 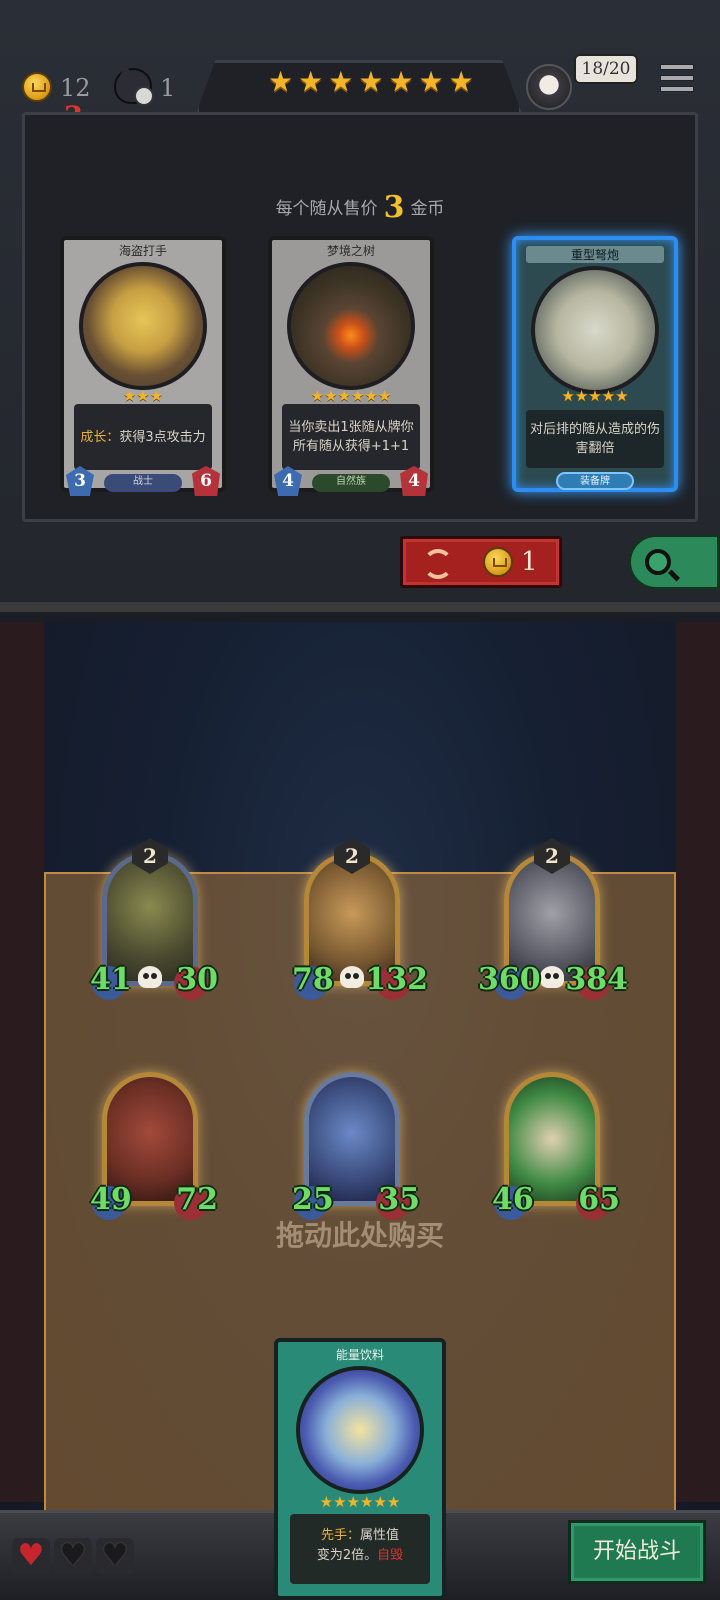 What do you see at coordinates (513, 1199) in the screenshot?
I see `minion-attack: 46` at bounding box center [513, 1199].